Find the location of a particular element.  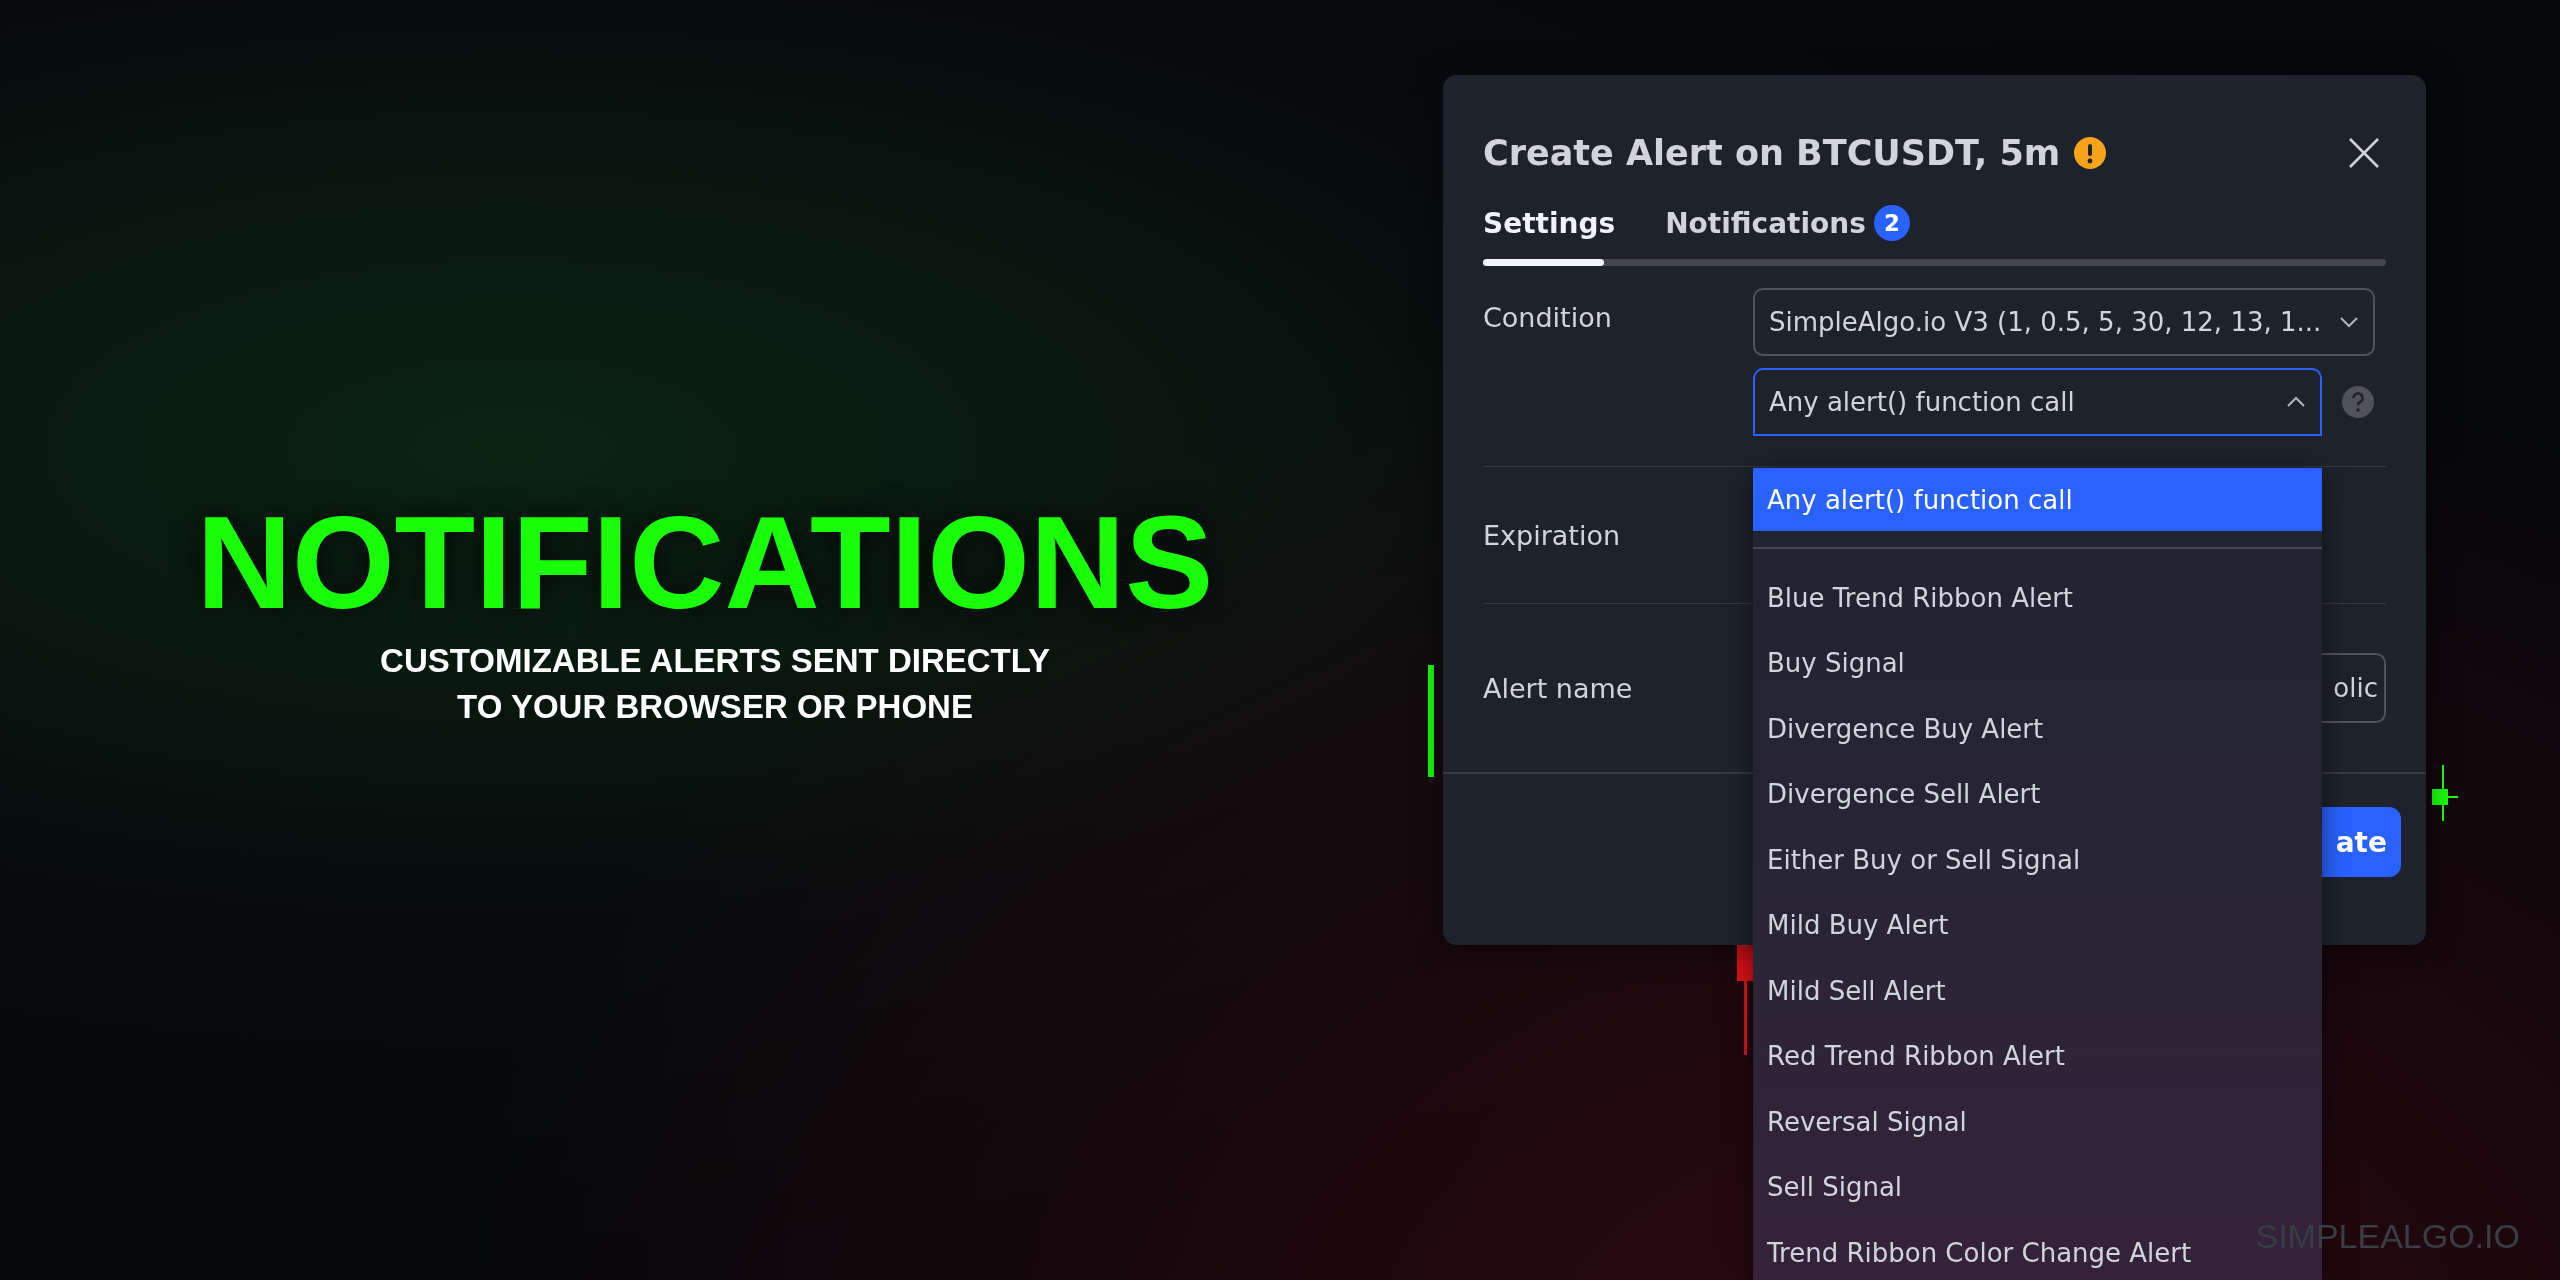

dropdown-item: Reversal Signal is located at coordinates (2037, 1122).